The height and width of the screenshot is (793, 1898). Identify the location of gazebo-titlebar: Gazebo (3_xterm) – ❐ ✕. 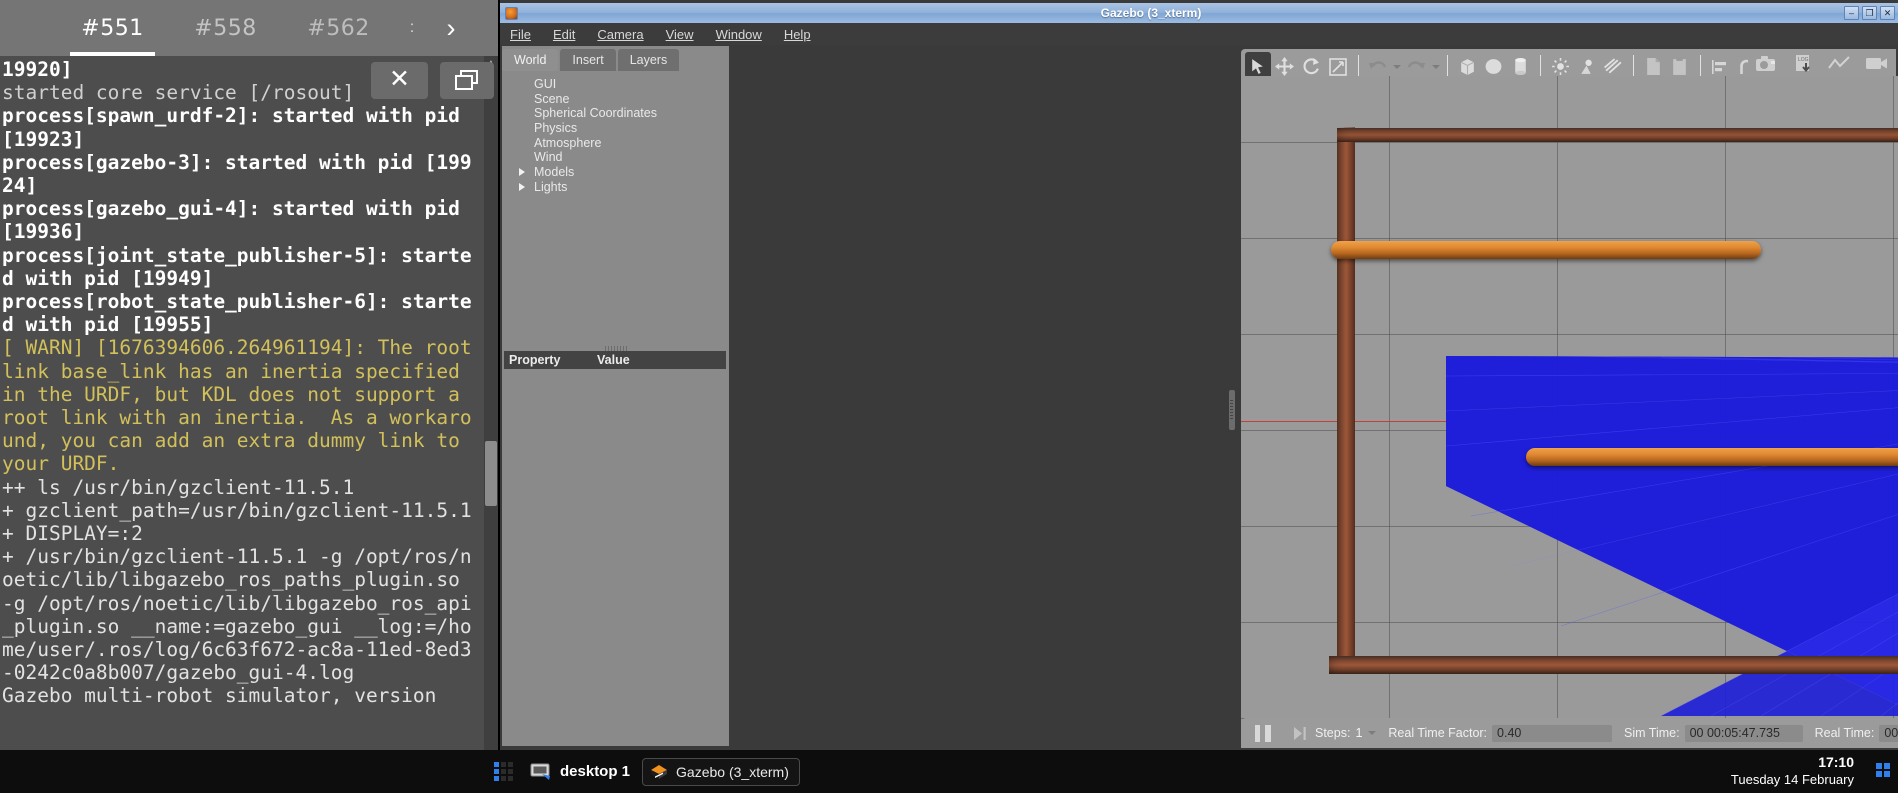
(1199, 13).